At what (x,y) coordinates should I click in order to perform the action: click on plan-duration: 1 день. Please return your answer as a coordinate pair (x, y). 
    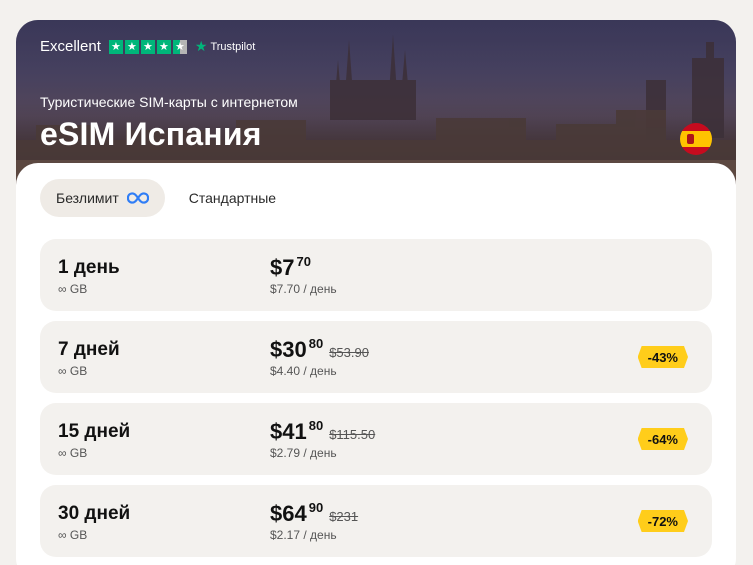
    Looking at the image, I should click on (89, 267).